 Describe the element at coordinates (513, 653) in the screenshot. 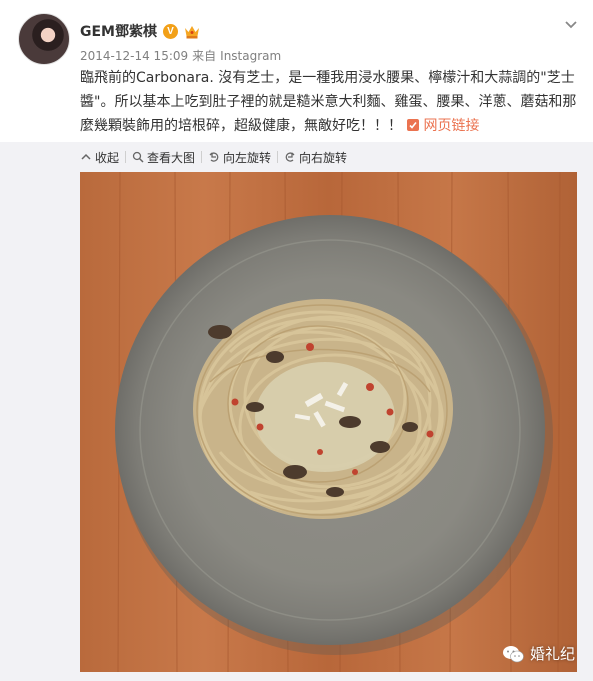

I see `wechat-icon` at that location.